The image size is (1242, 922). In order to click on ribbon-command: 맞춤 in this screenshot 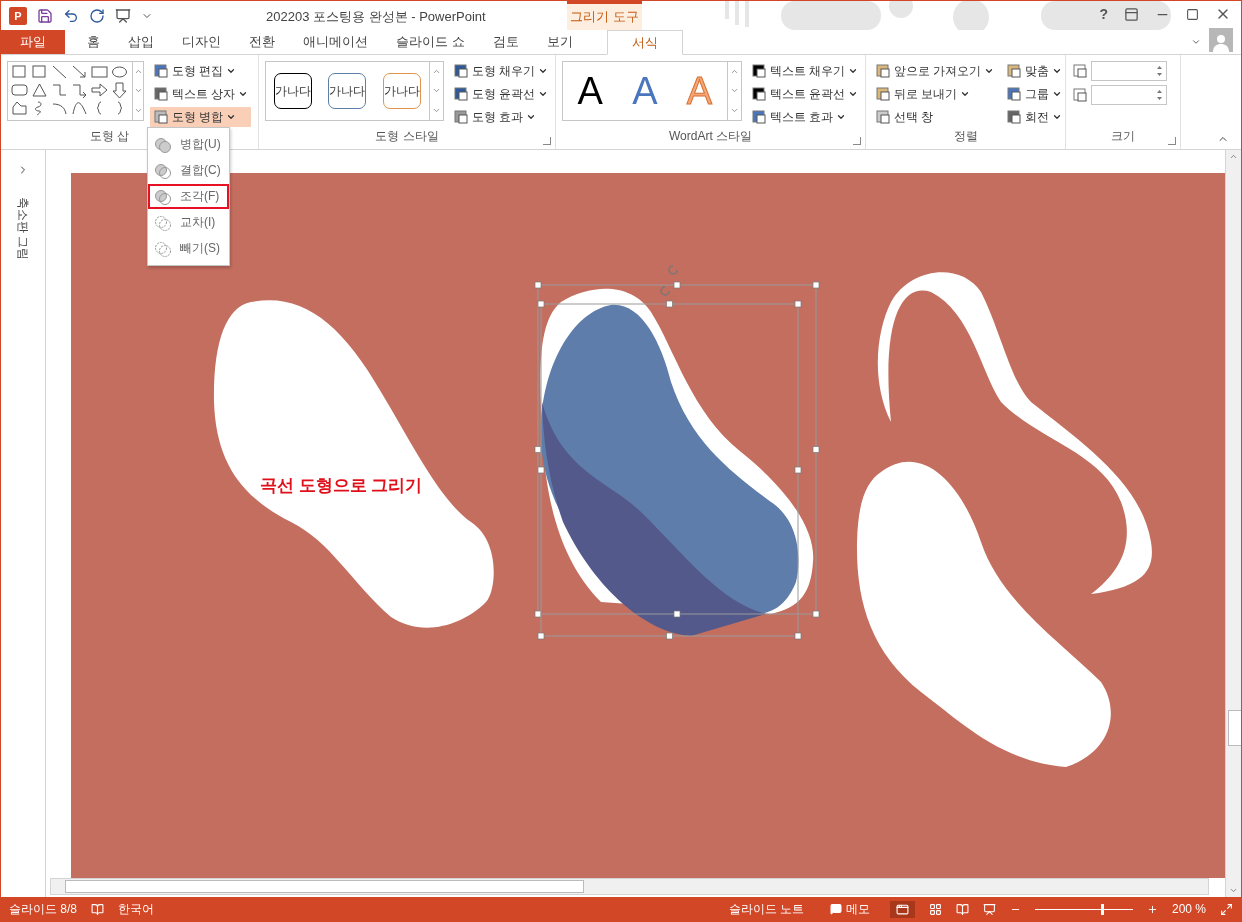, I will do `click(1034, 71)`.